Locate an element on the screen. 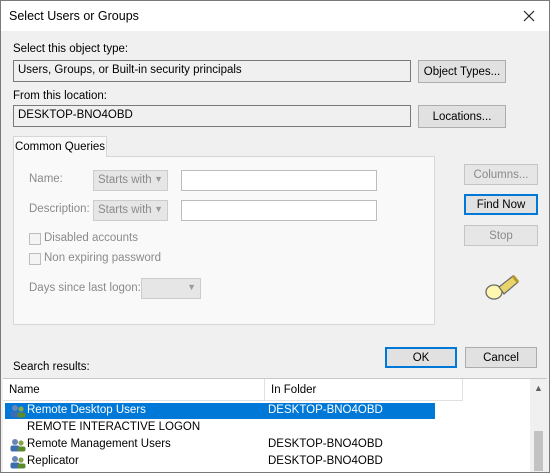 Image resolution: width=550 pixels, height=473 pixels. row-name: Remote Desktop Users is located at coordinates (86, 410).